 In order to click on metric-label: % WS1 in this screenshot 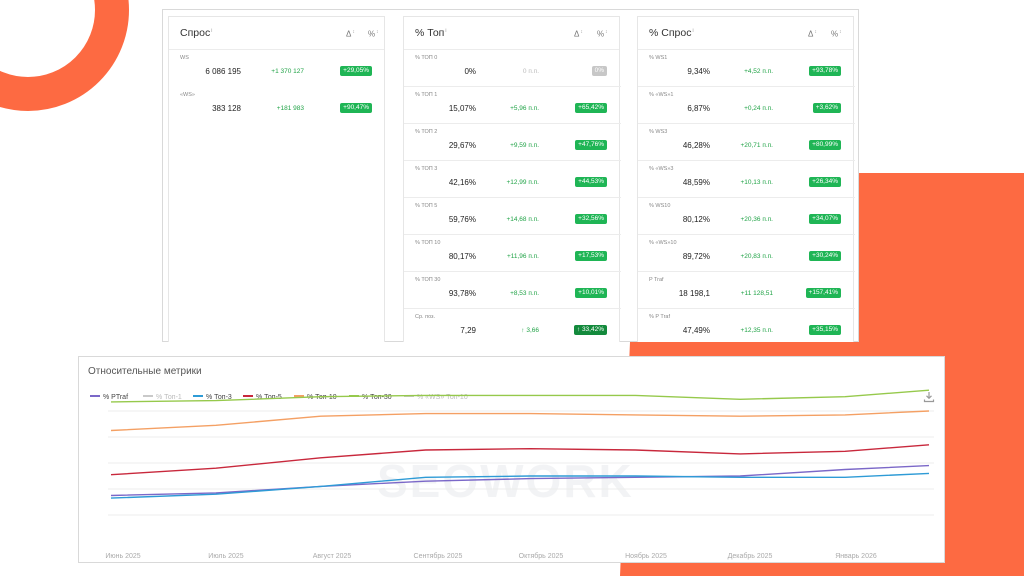, I will do `click(658, 58)`.